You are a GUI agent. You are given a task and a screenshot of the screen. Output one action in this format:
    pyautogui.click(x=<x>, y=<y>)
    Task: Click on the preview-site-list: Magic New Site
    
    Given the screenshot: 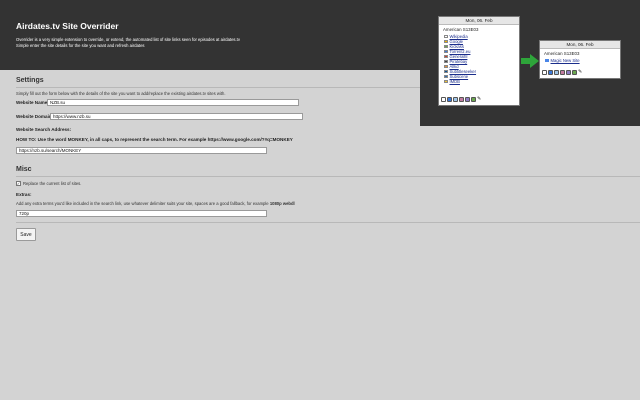 What is the action you would take?
    pyautogui.click(x=580, y=60)
    